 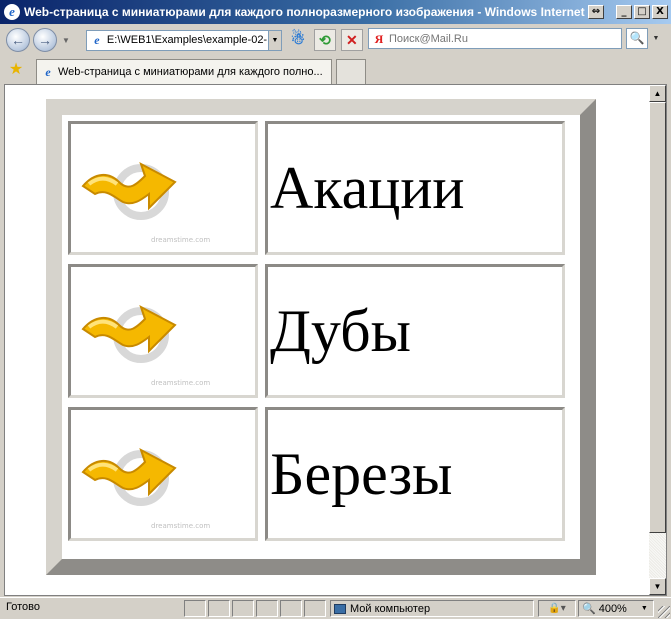 I want to click on minimize-button: _, so click(x=624, y=12).